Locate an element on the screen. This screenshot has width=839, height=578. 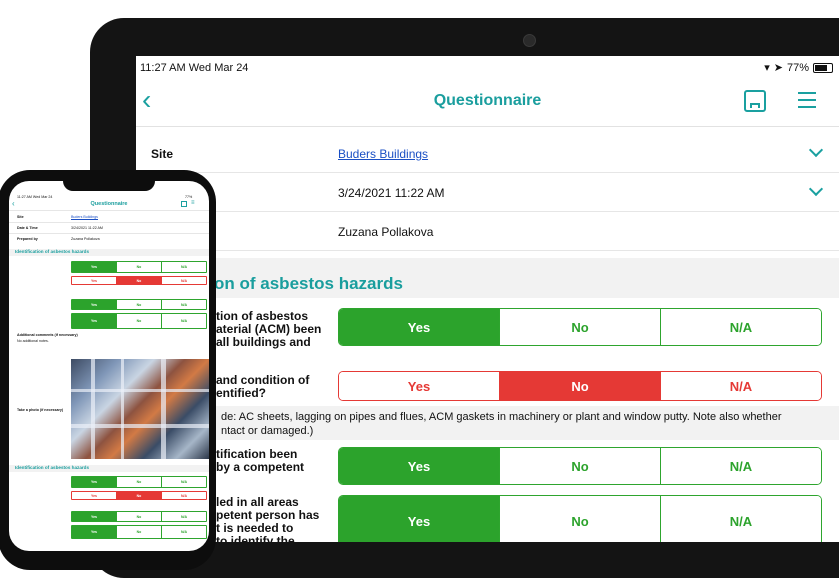
plant-photo is located at coordinates (140, 409).